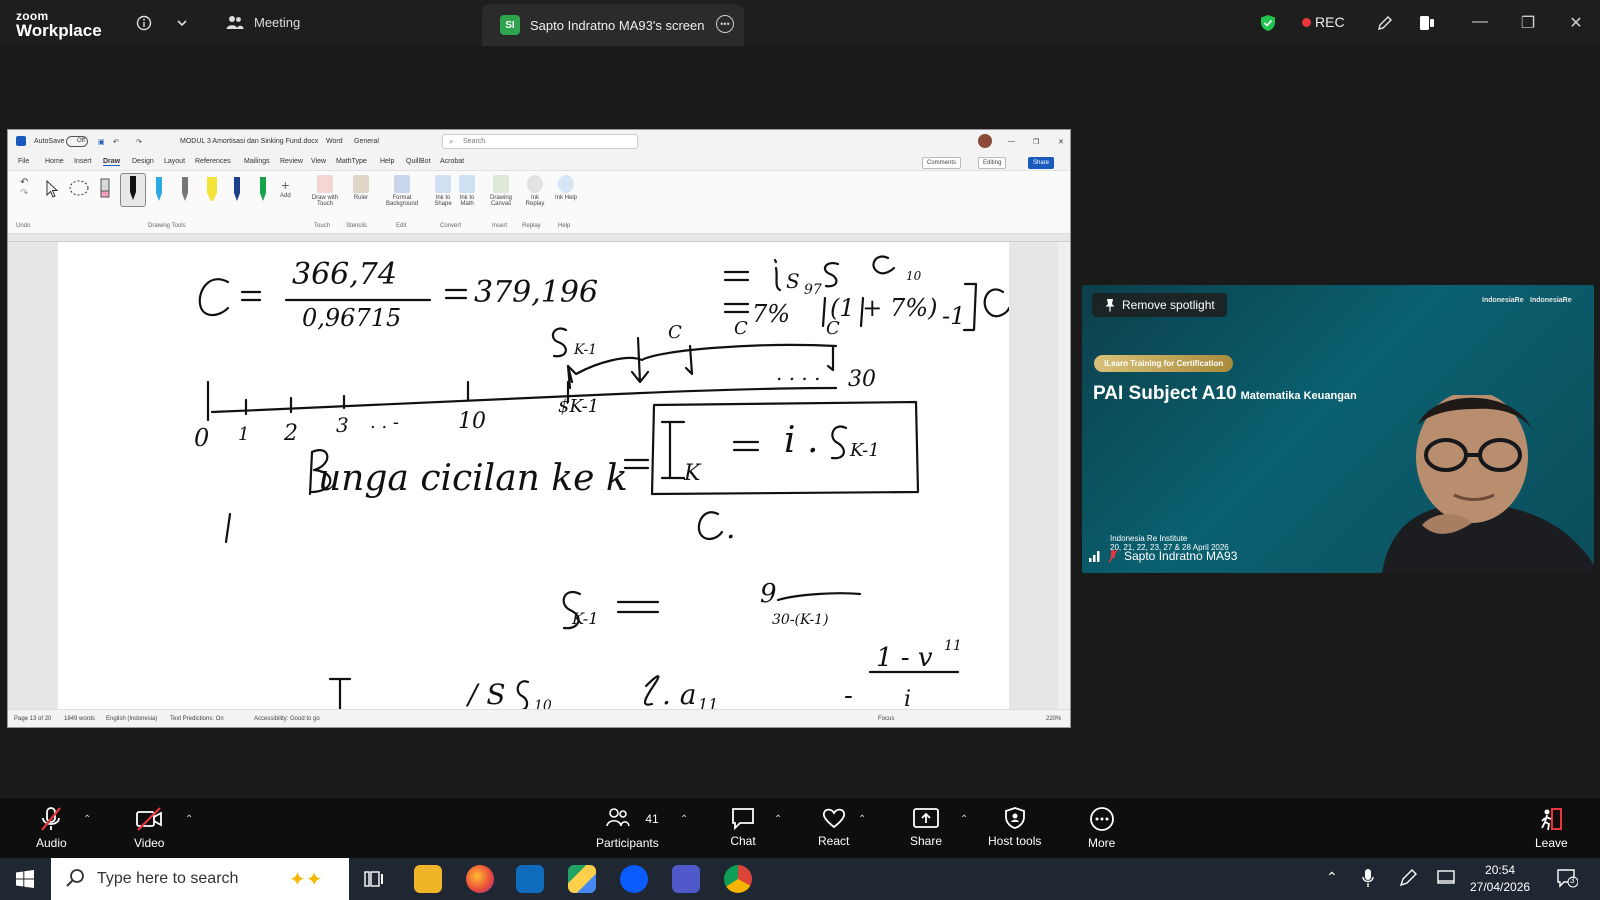 The image size is (1600, 900). I want to click on format-background-button: Format Background, so click(402, 191).